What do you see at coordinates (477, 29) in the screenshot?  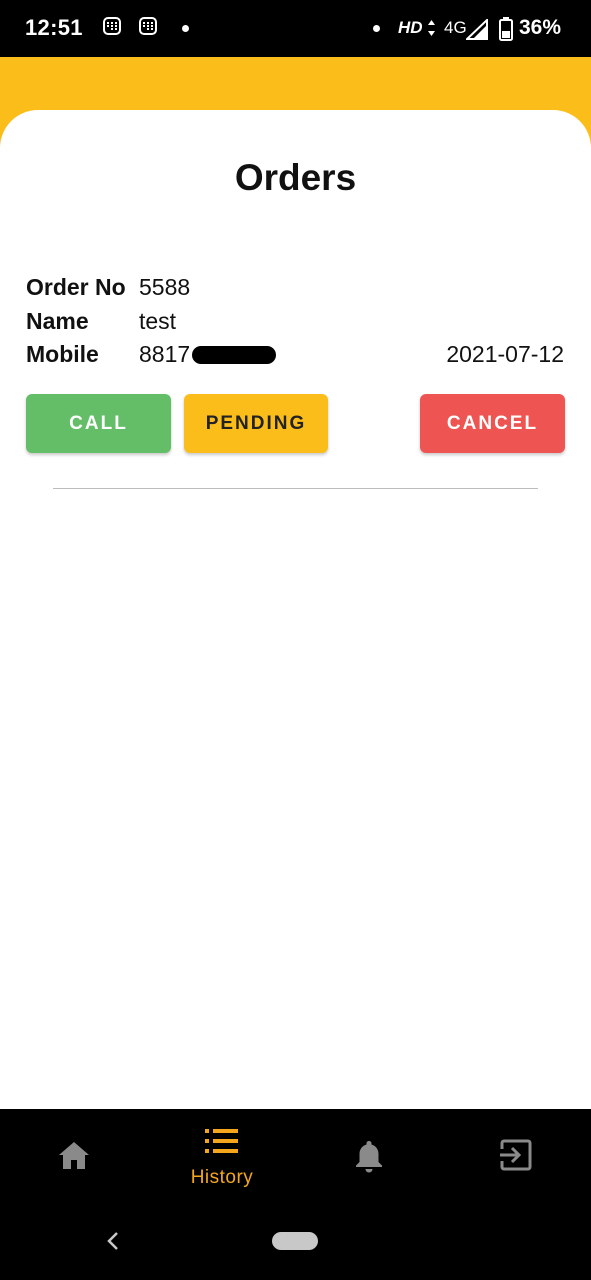 I see `signal-icon` at bounding box center [477, 29].